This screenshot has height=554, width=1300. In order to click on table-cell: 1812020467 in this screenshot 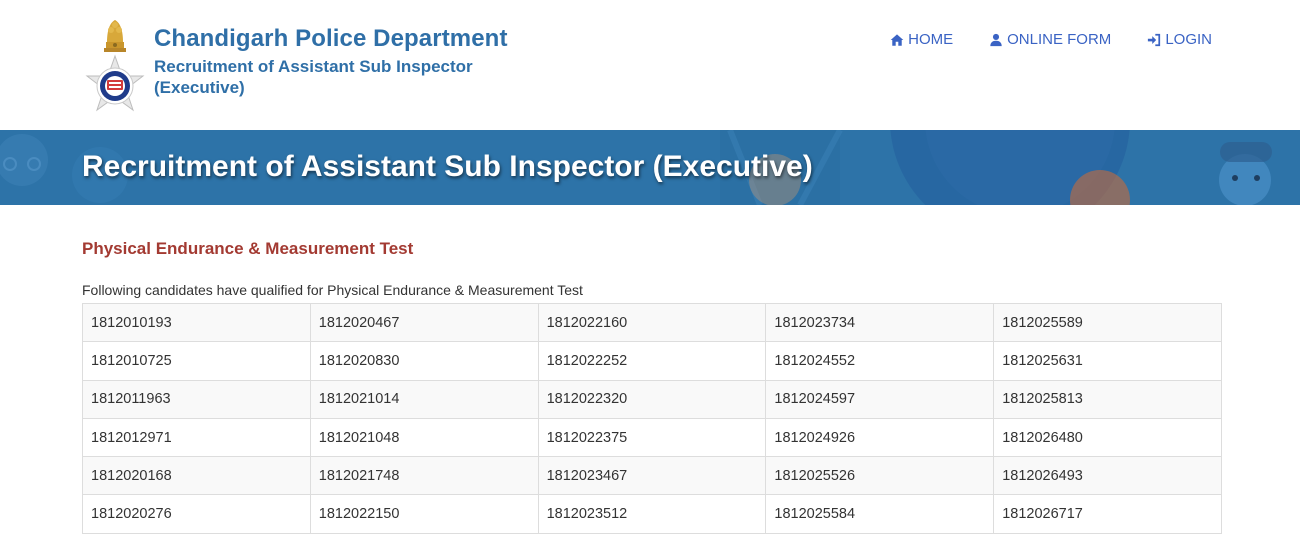, I will do `click(424, 322)`.